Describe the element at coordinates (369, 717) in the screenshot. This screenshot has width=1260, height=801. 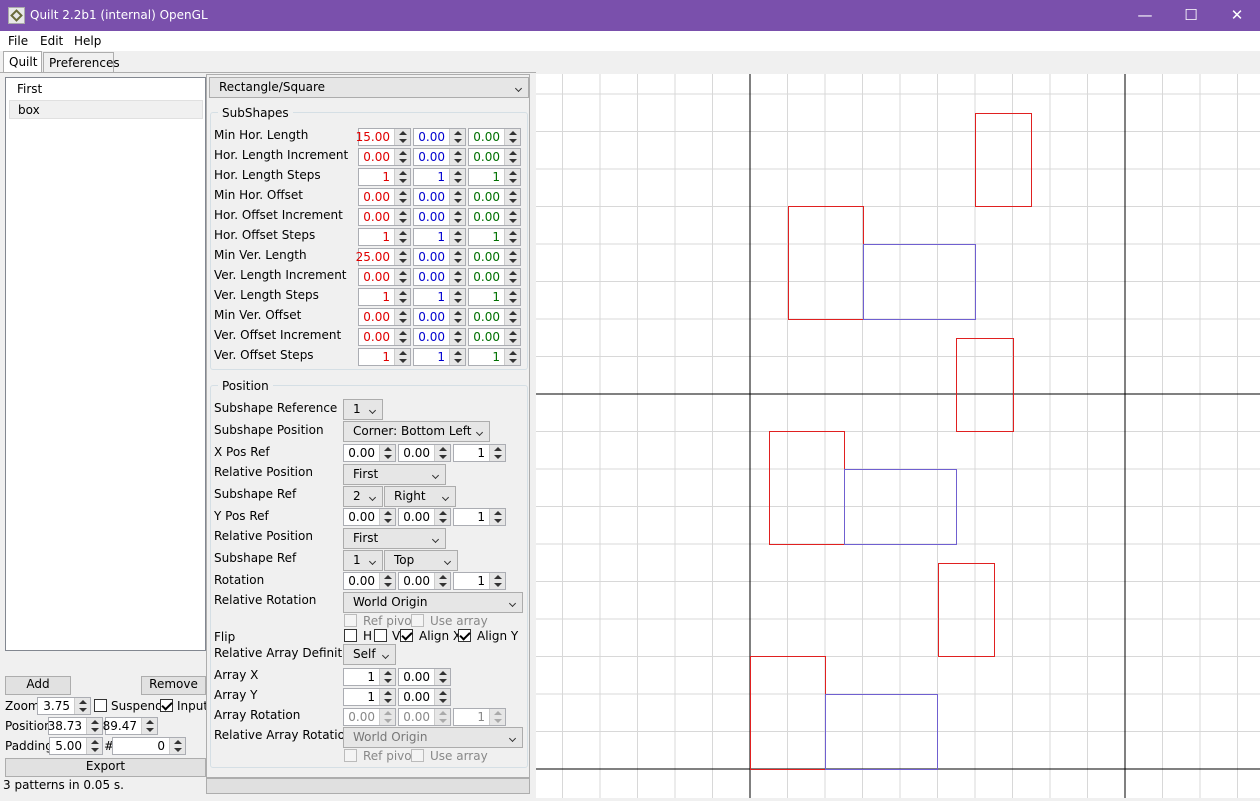
I see `array-rotation-input-1: 0.00` at that location.